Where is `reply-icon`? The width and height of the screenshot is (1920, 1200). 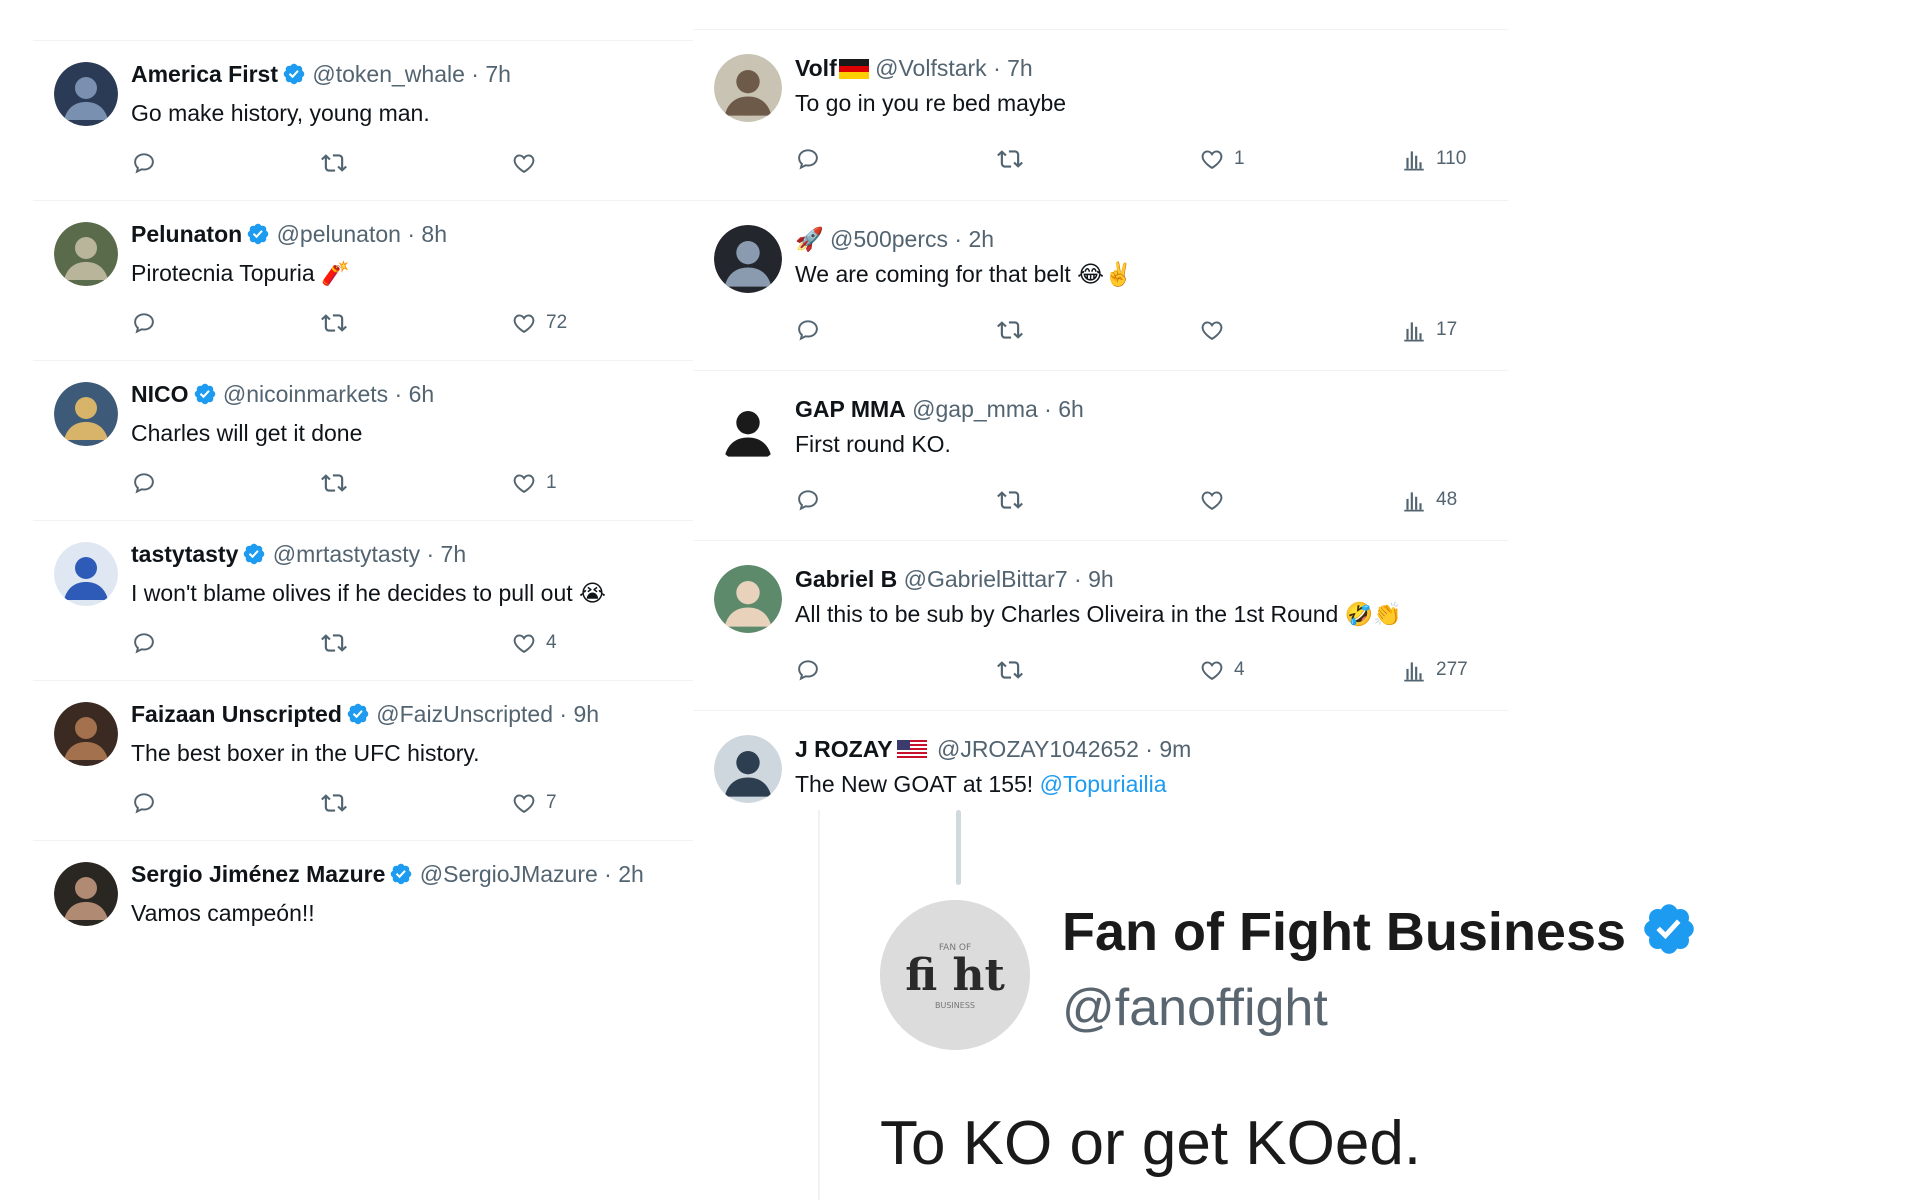
reply-icon is located at coordinates (144, 483).